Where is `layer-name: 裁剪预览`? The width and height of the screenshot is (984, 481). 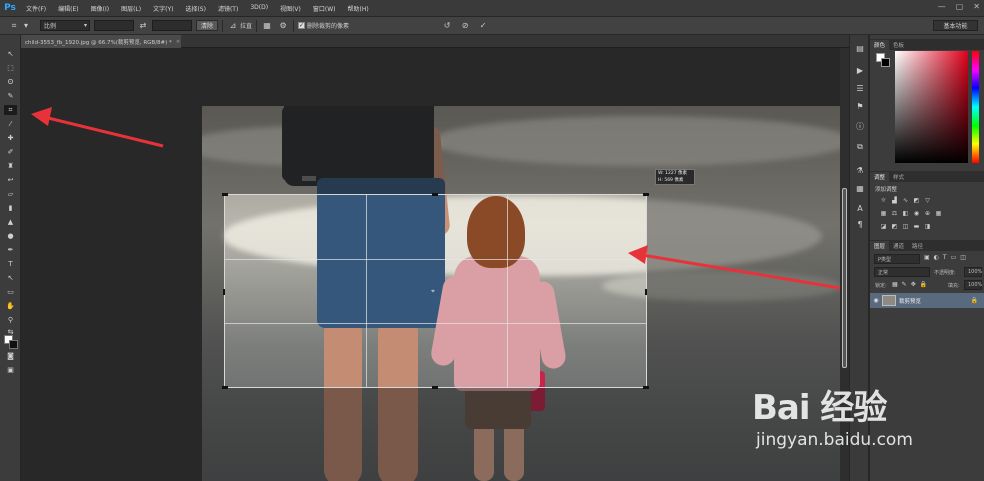 layer-name: 裁剪预览 is located at coordinates (910, 301).